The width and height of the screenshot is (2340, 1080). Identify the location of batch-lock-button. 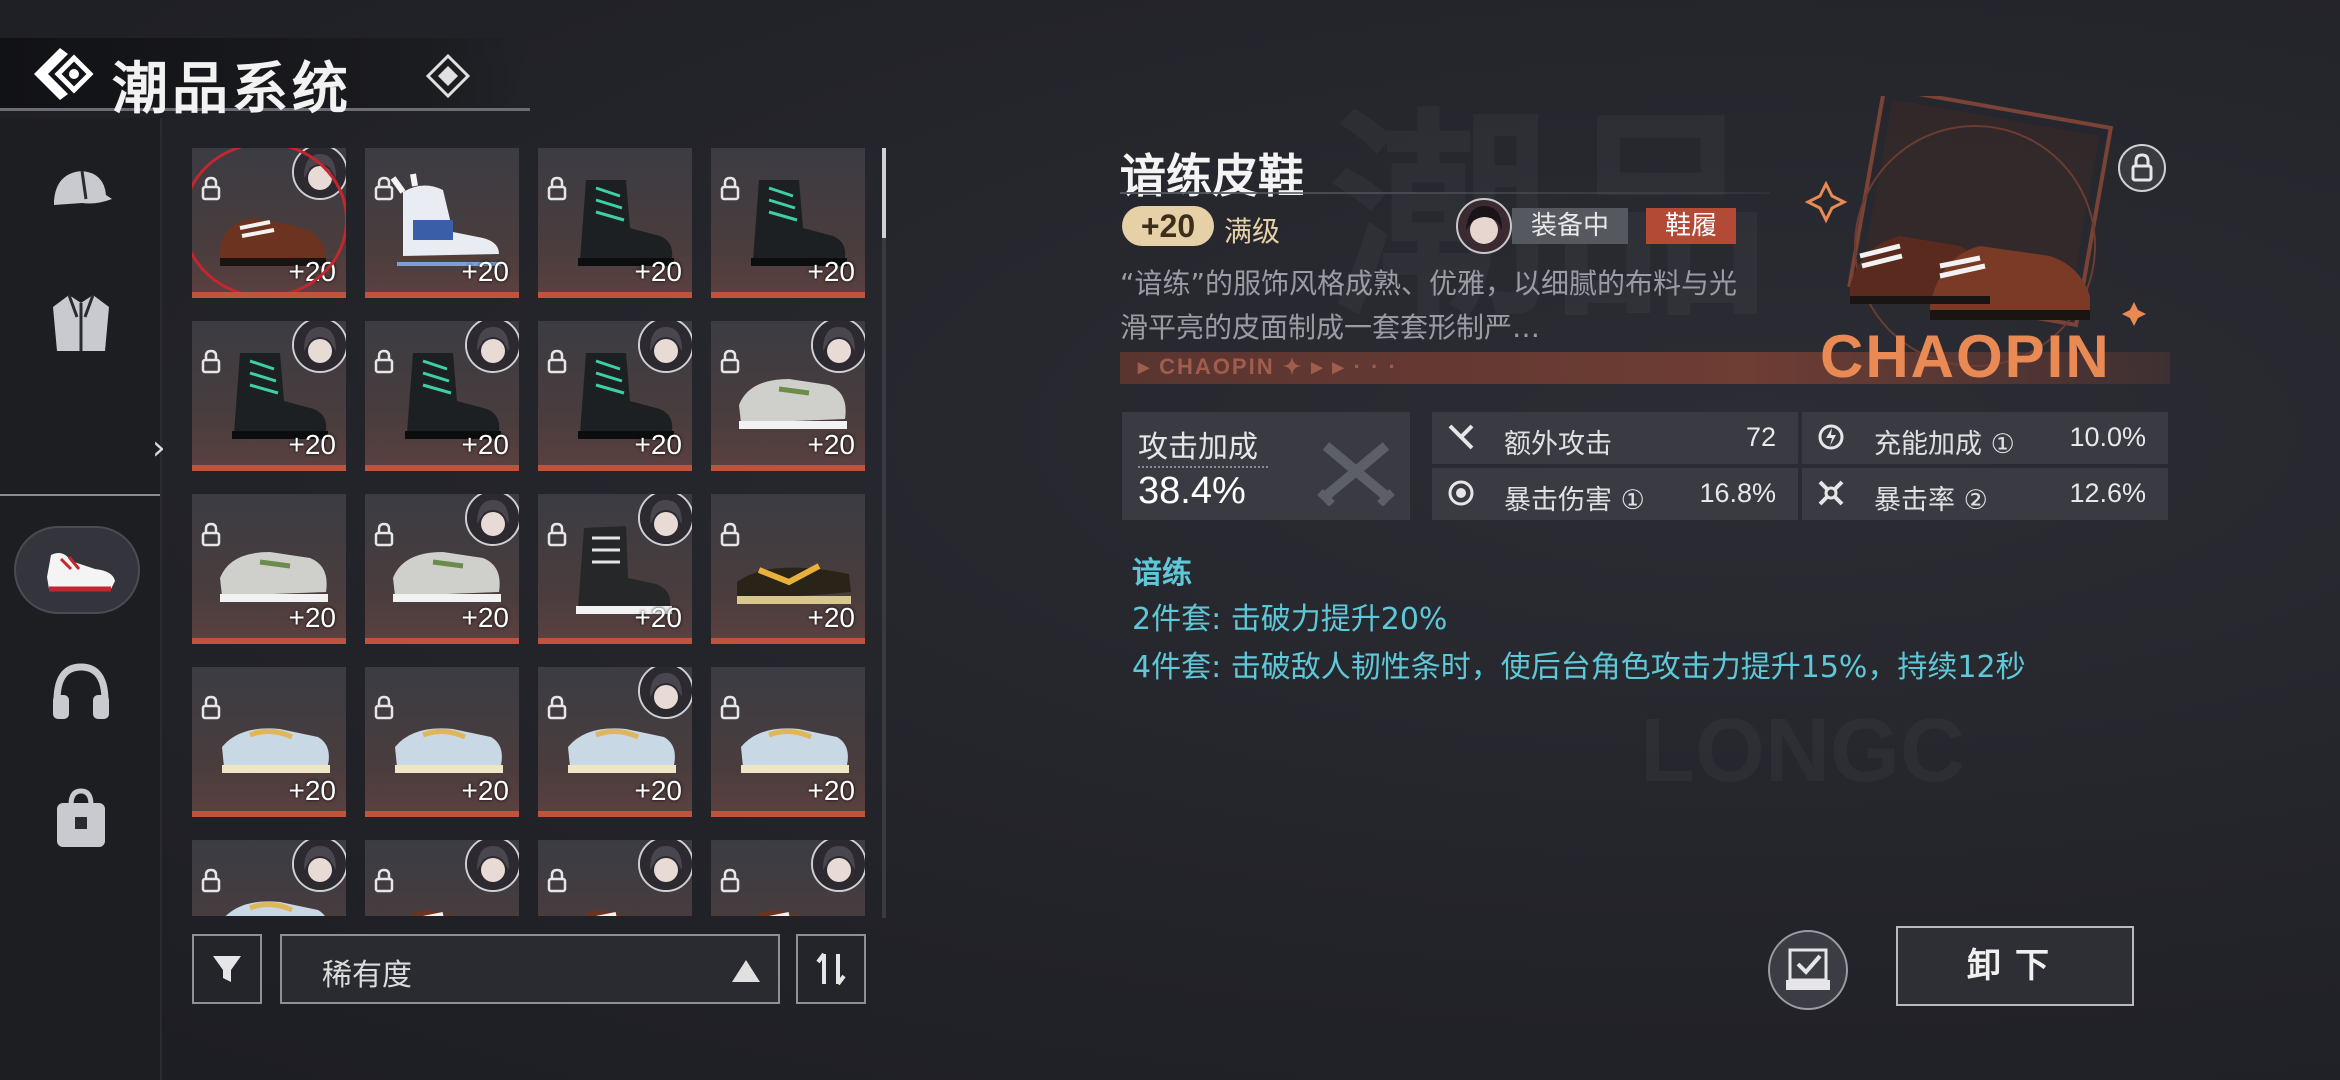
(1808, 970).